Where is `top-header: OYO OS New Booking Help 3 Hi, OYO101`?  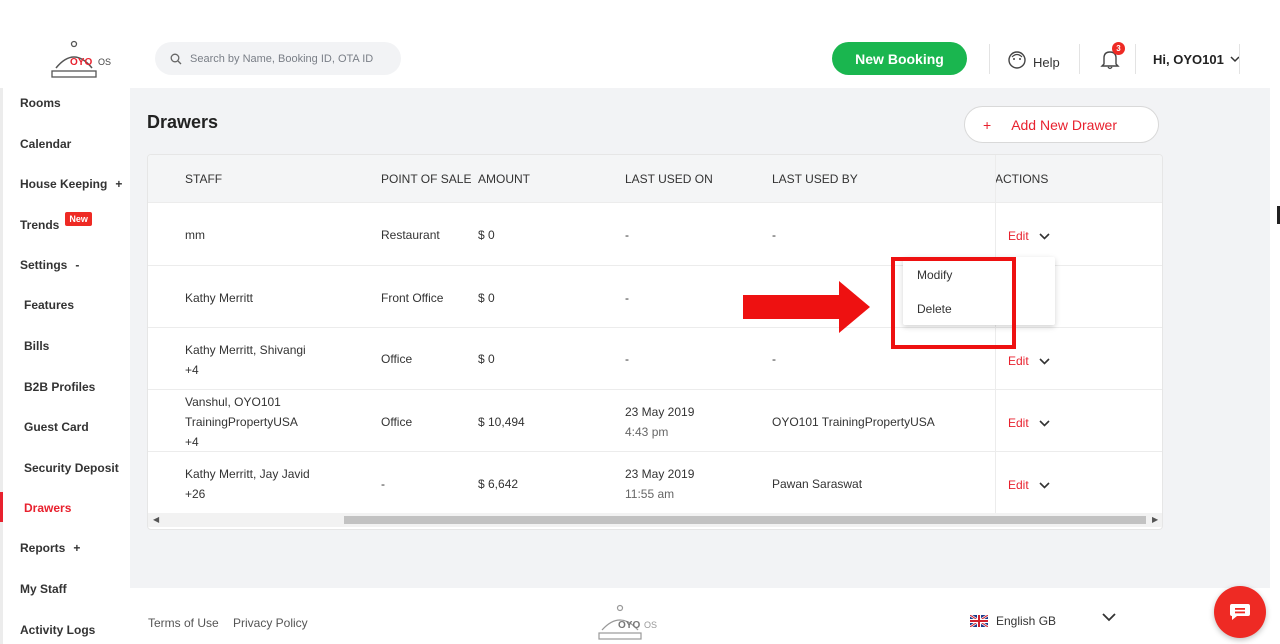
top-header: OYO OS New Booking Help 3 Hi, OYO101 is located at coordinates (640, 44).